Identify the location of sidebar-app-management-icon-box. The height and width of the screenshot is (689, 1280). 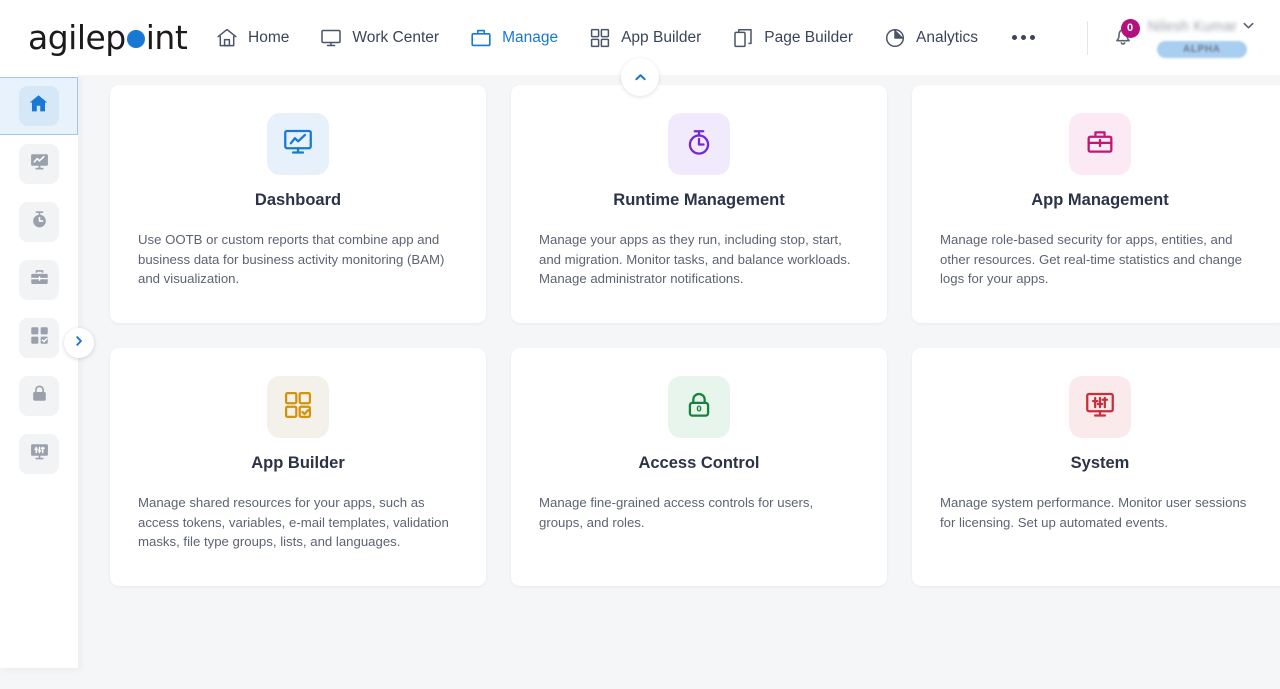
(39, 280).